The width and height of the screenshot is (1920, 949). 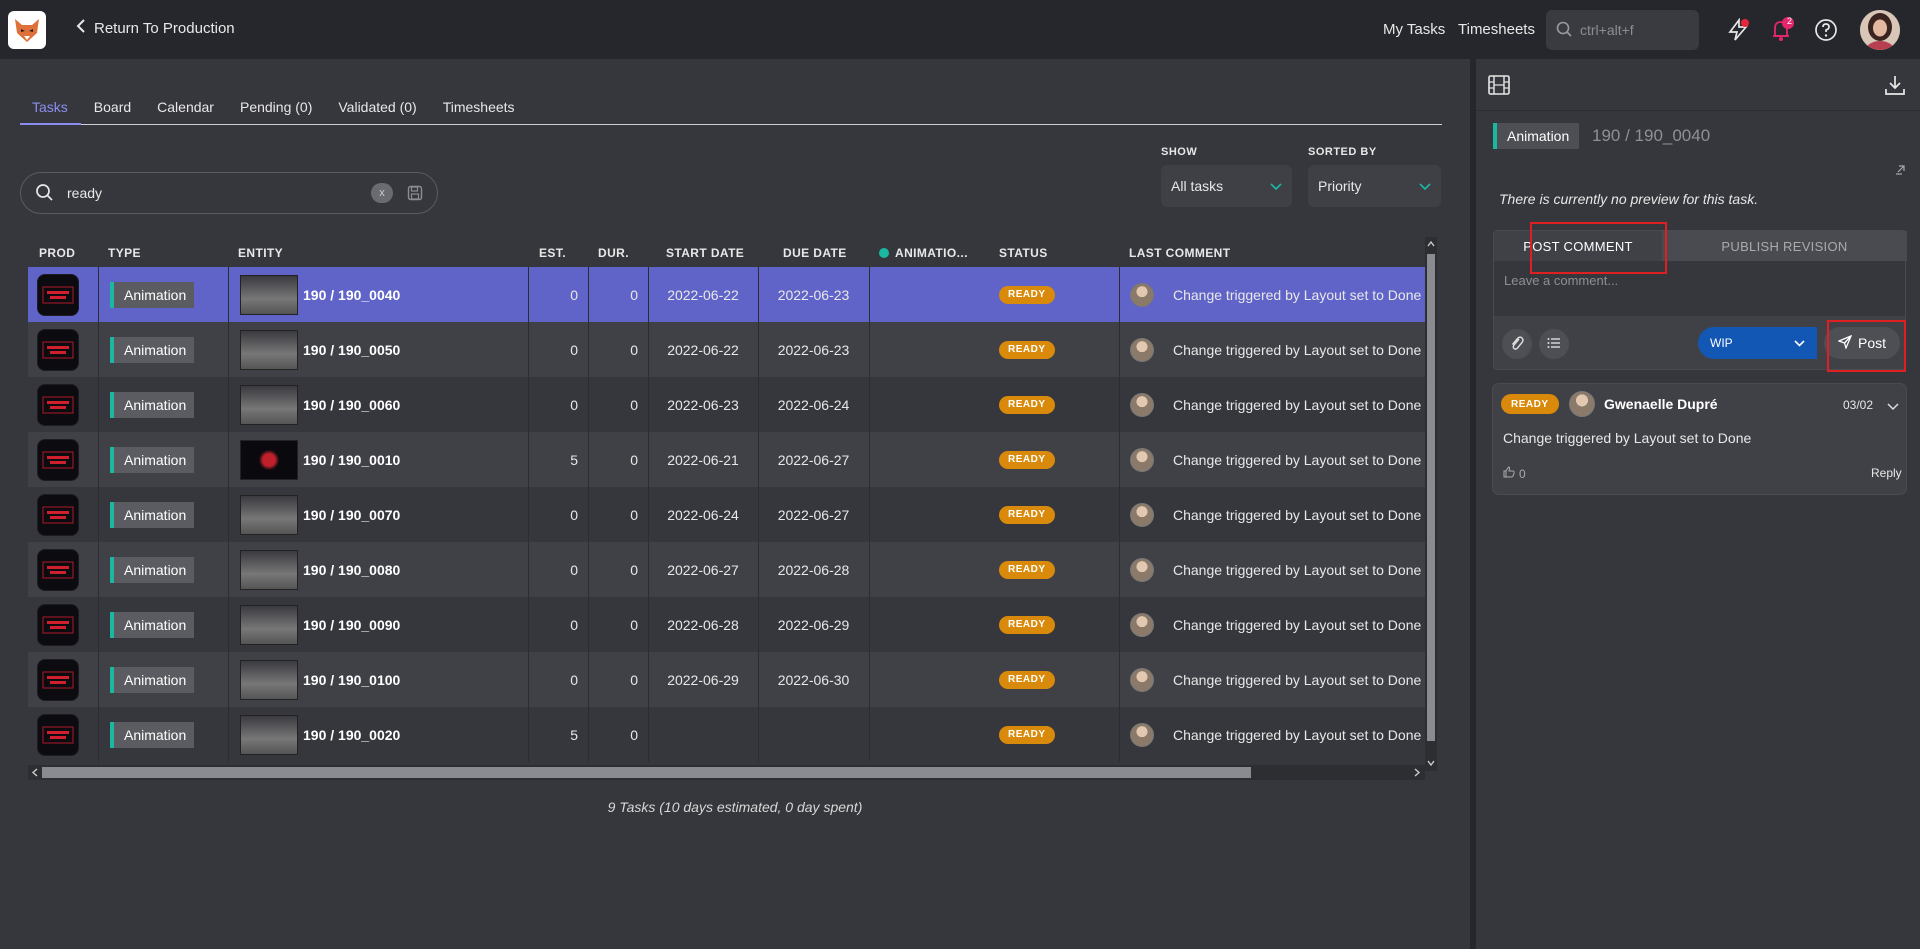 I want to click on entity-cell: 190 / 190_0050, so click(x=320, y=349).